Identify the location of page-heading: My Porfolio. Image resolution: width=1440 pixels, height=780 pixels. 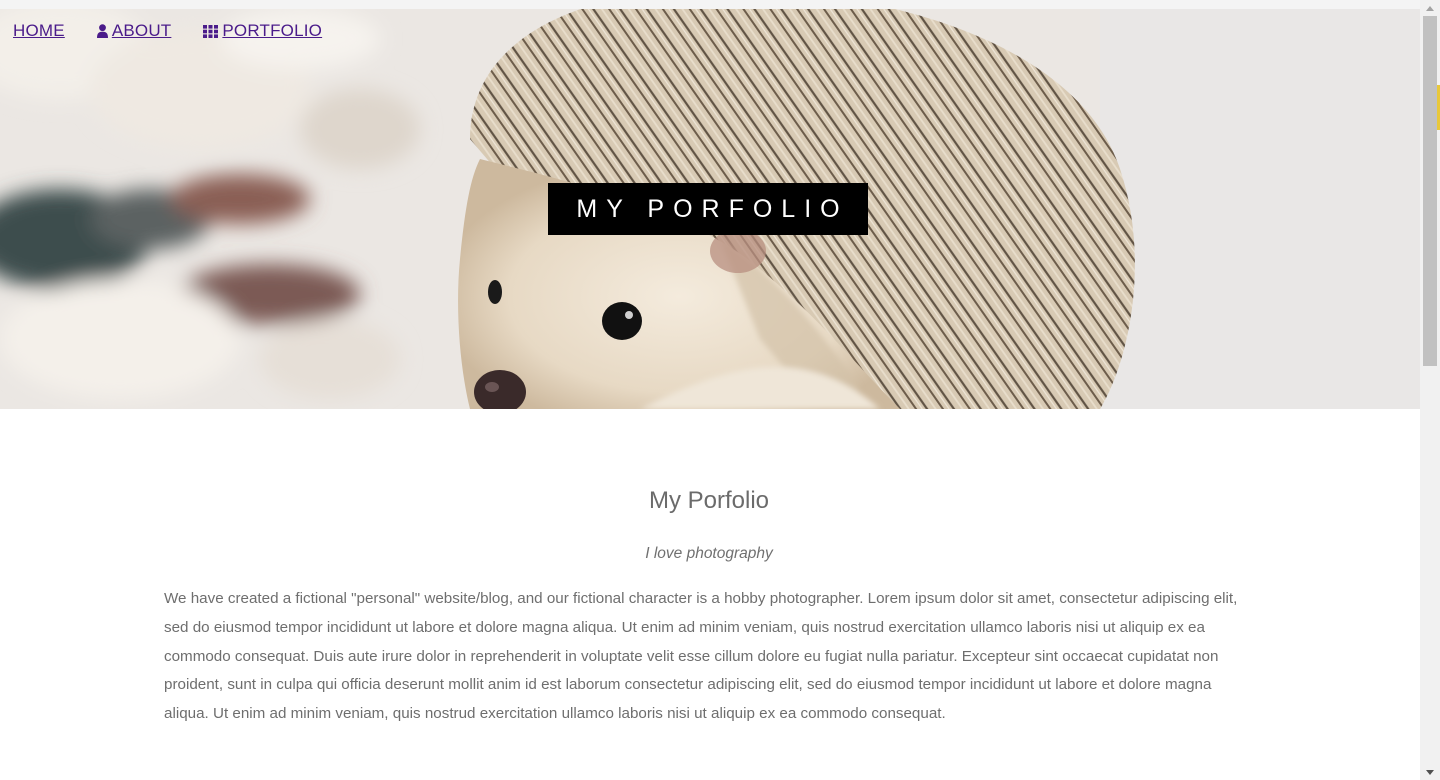
(709, 500).